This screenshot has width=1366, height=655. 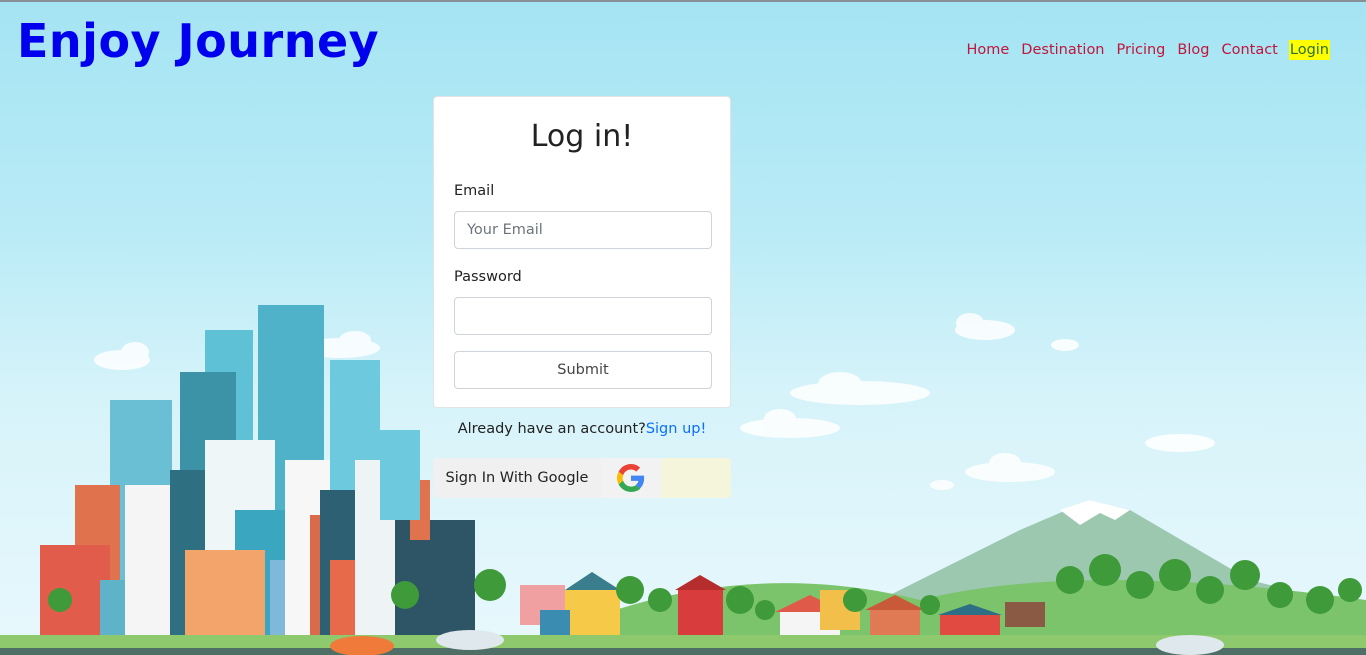 I want to click on nav-pricing-link: Pricing, so click(x=1141, y=50).